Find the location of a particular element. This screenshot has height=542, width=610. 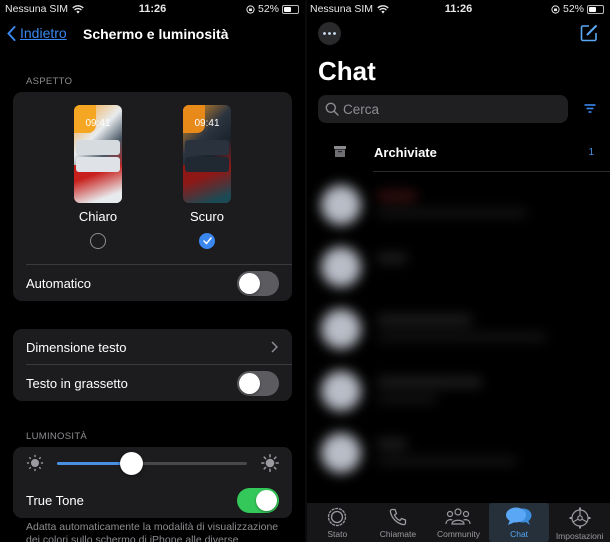

tab-chat: Chat is located at coordinates (519, 522).